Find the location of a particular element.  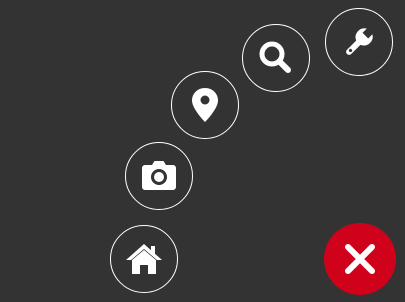

wrench-icon is located at coordinates (359, 41).